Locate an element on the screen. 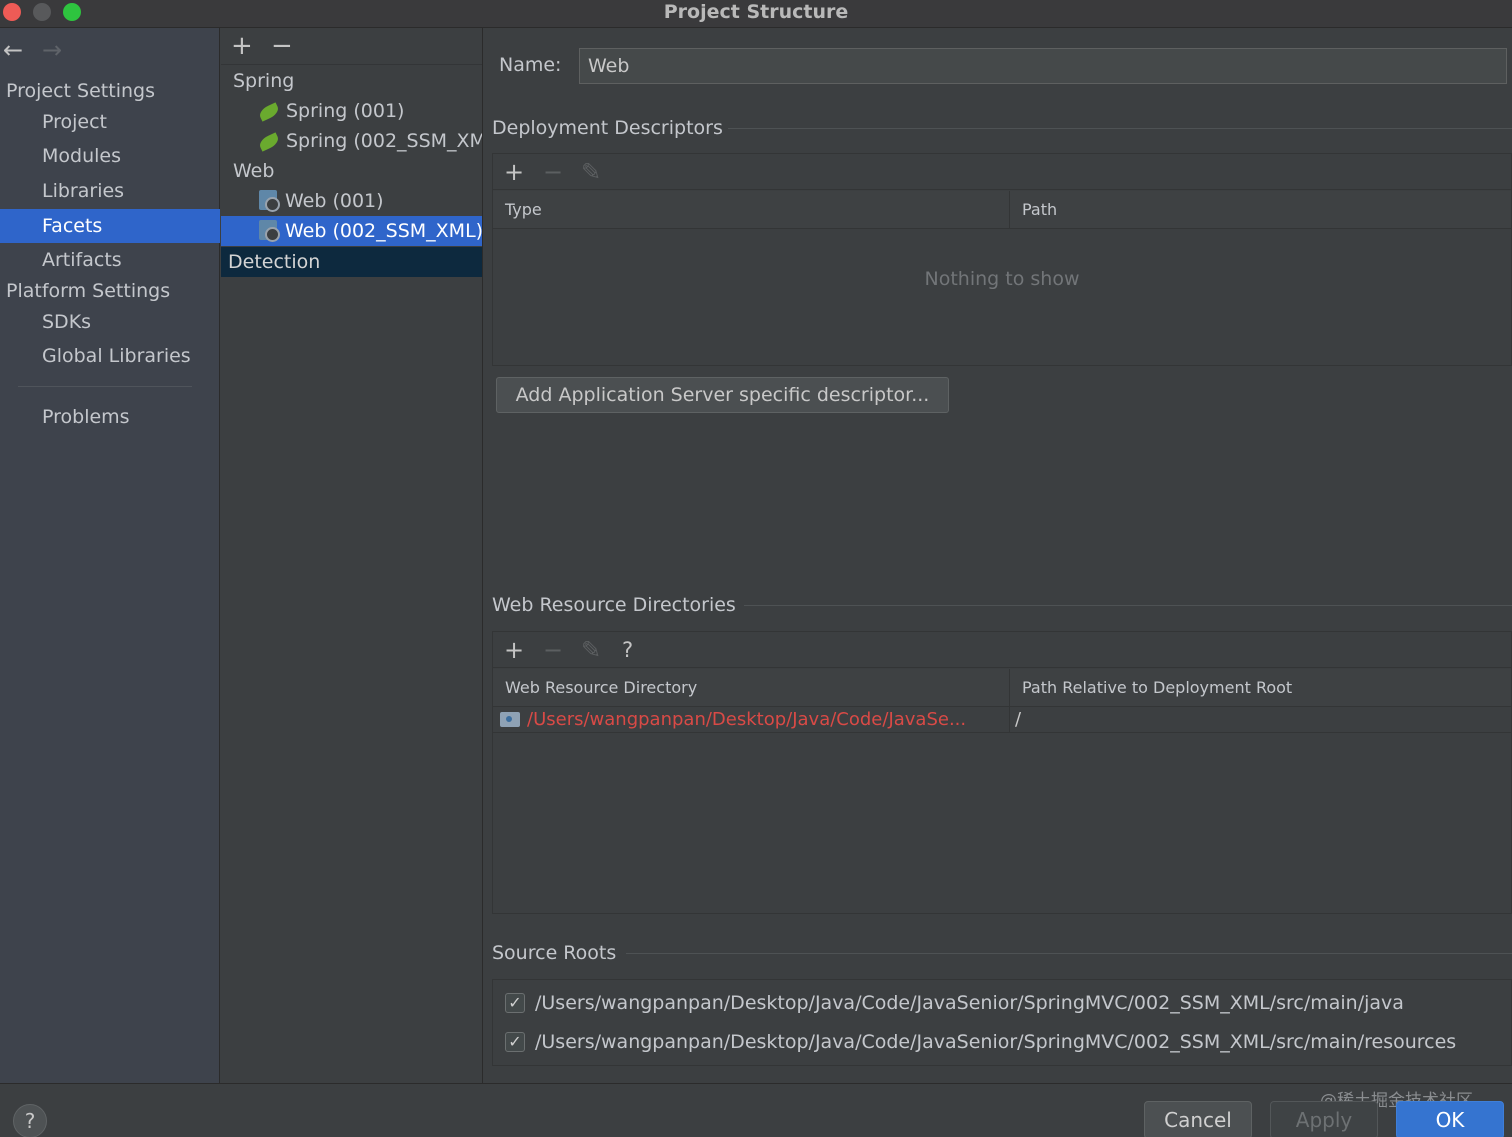 This screenshot has width=1512, height=1137. tree-item-spring-001: Spring (001) is located at coordinates (351, 111).